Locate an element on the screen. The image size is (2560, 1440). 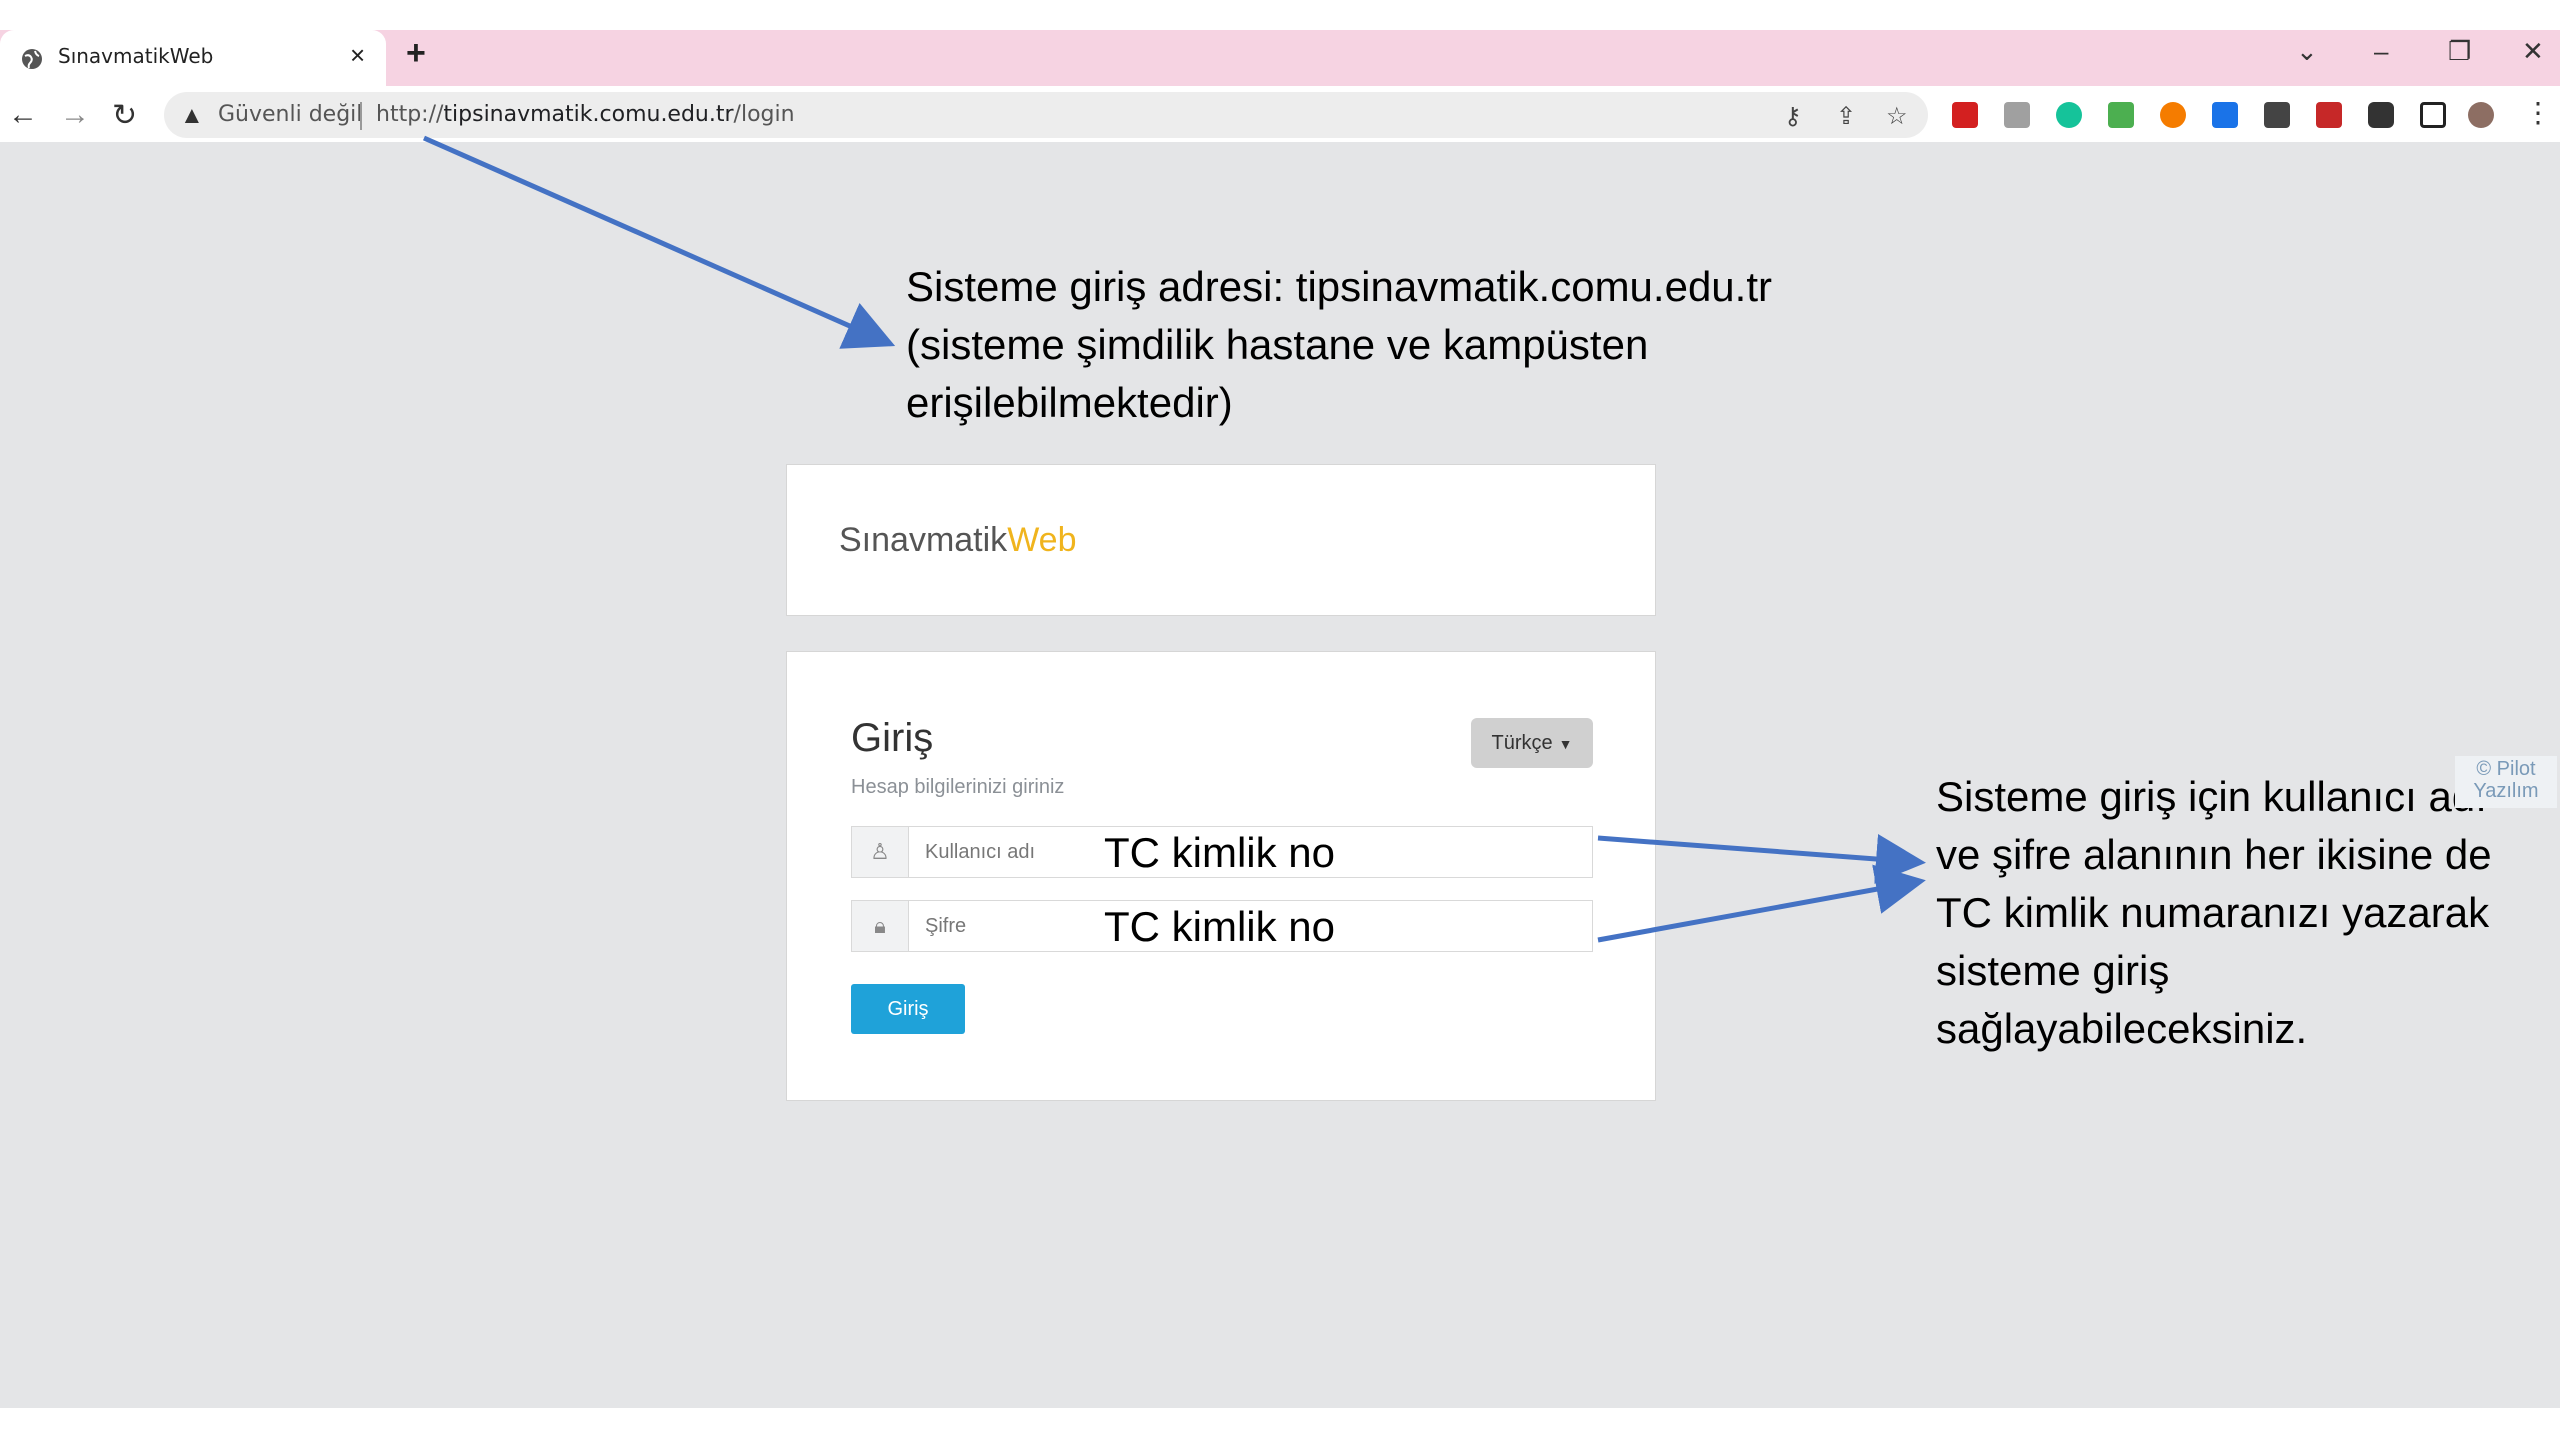
username-field: ♙ TC kimlik no is located at coordinates (1222, 852).